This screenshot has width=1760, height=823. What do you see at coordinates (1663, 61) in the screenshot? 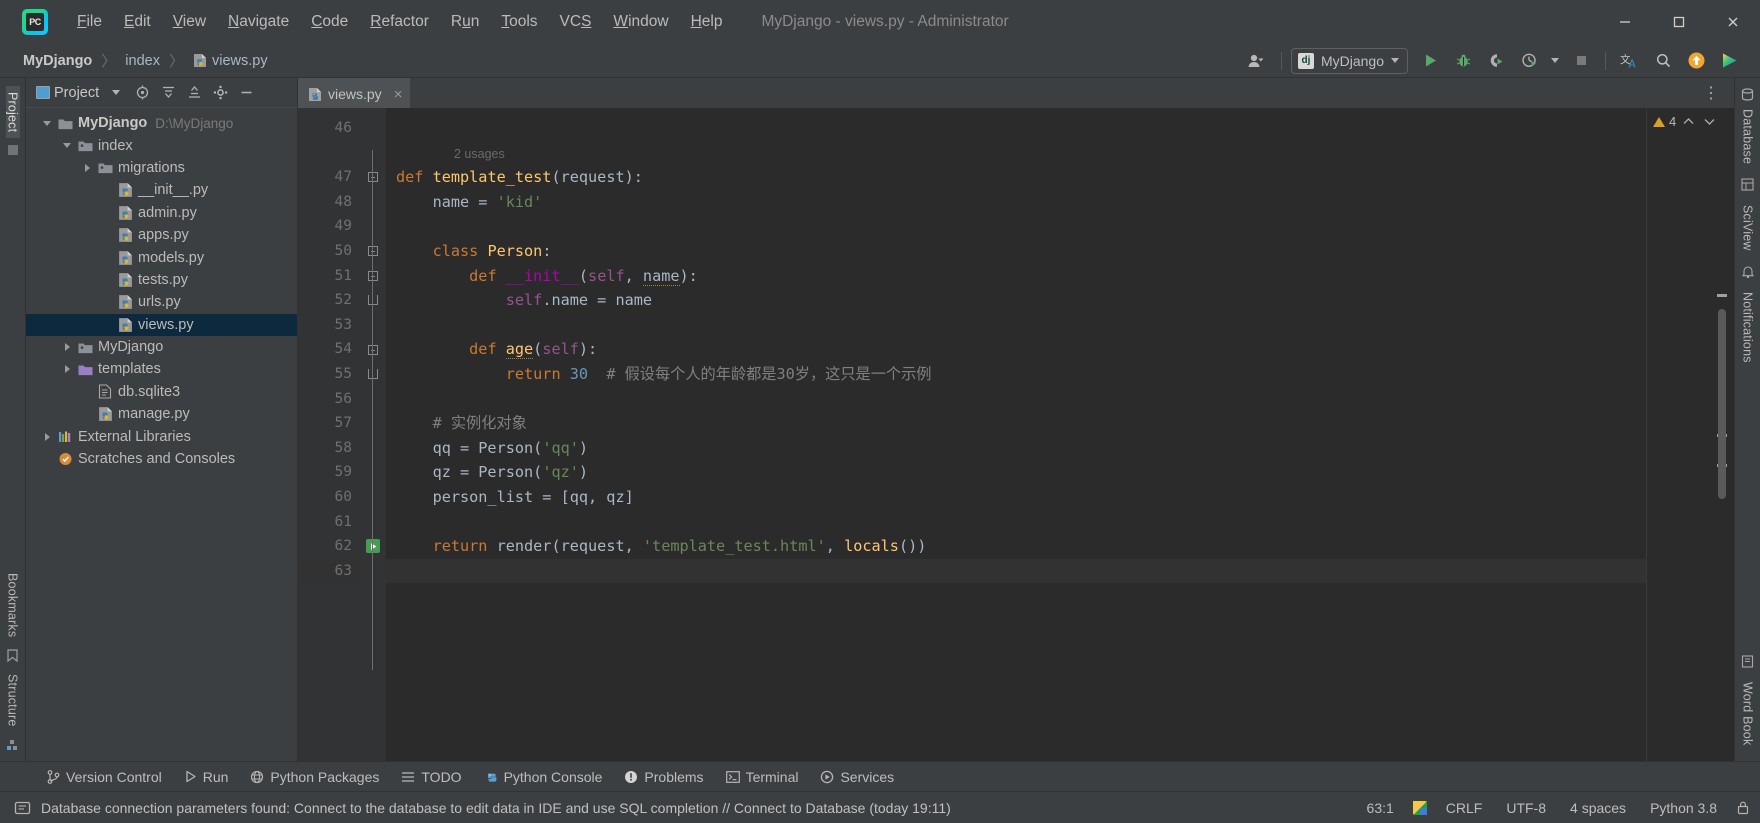
I see `search-icon` at bounding box center [1663, 61].